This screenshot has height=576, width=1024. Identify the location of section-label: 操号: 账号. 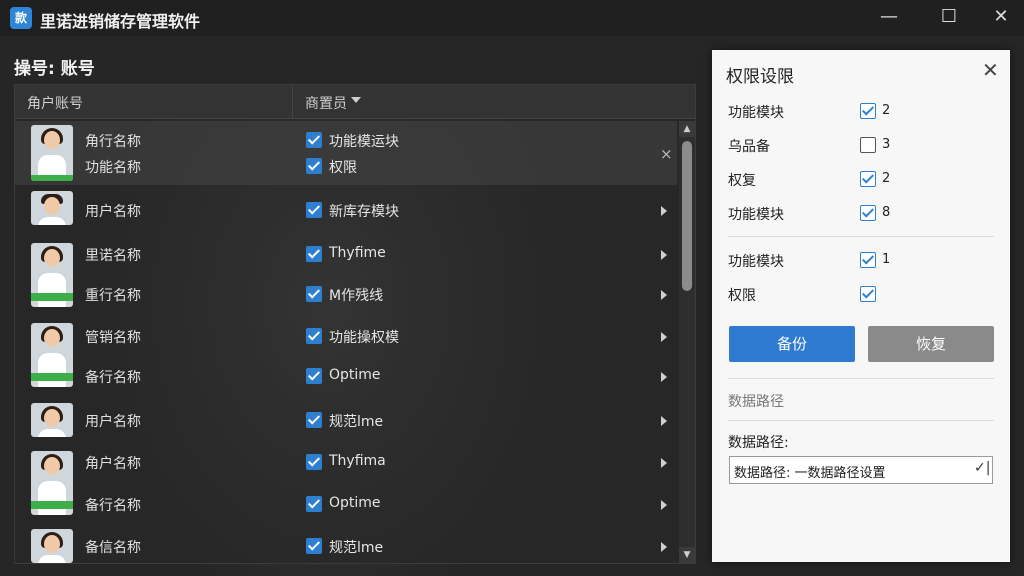
(54, 69).